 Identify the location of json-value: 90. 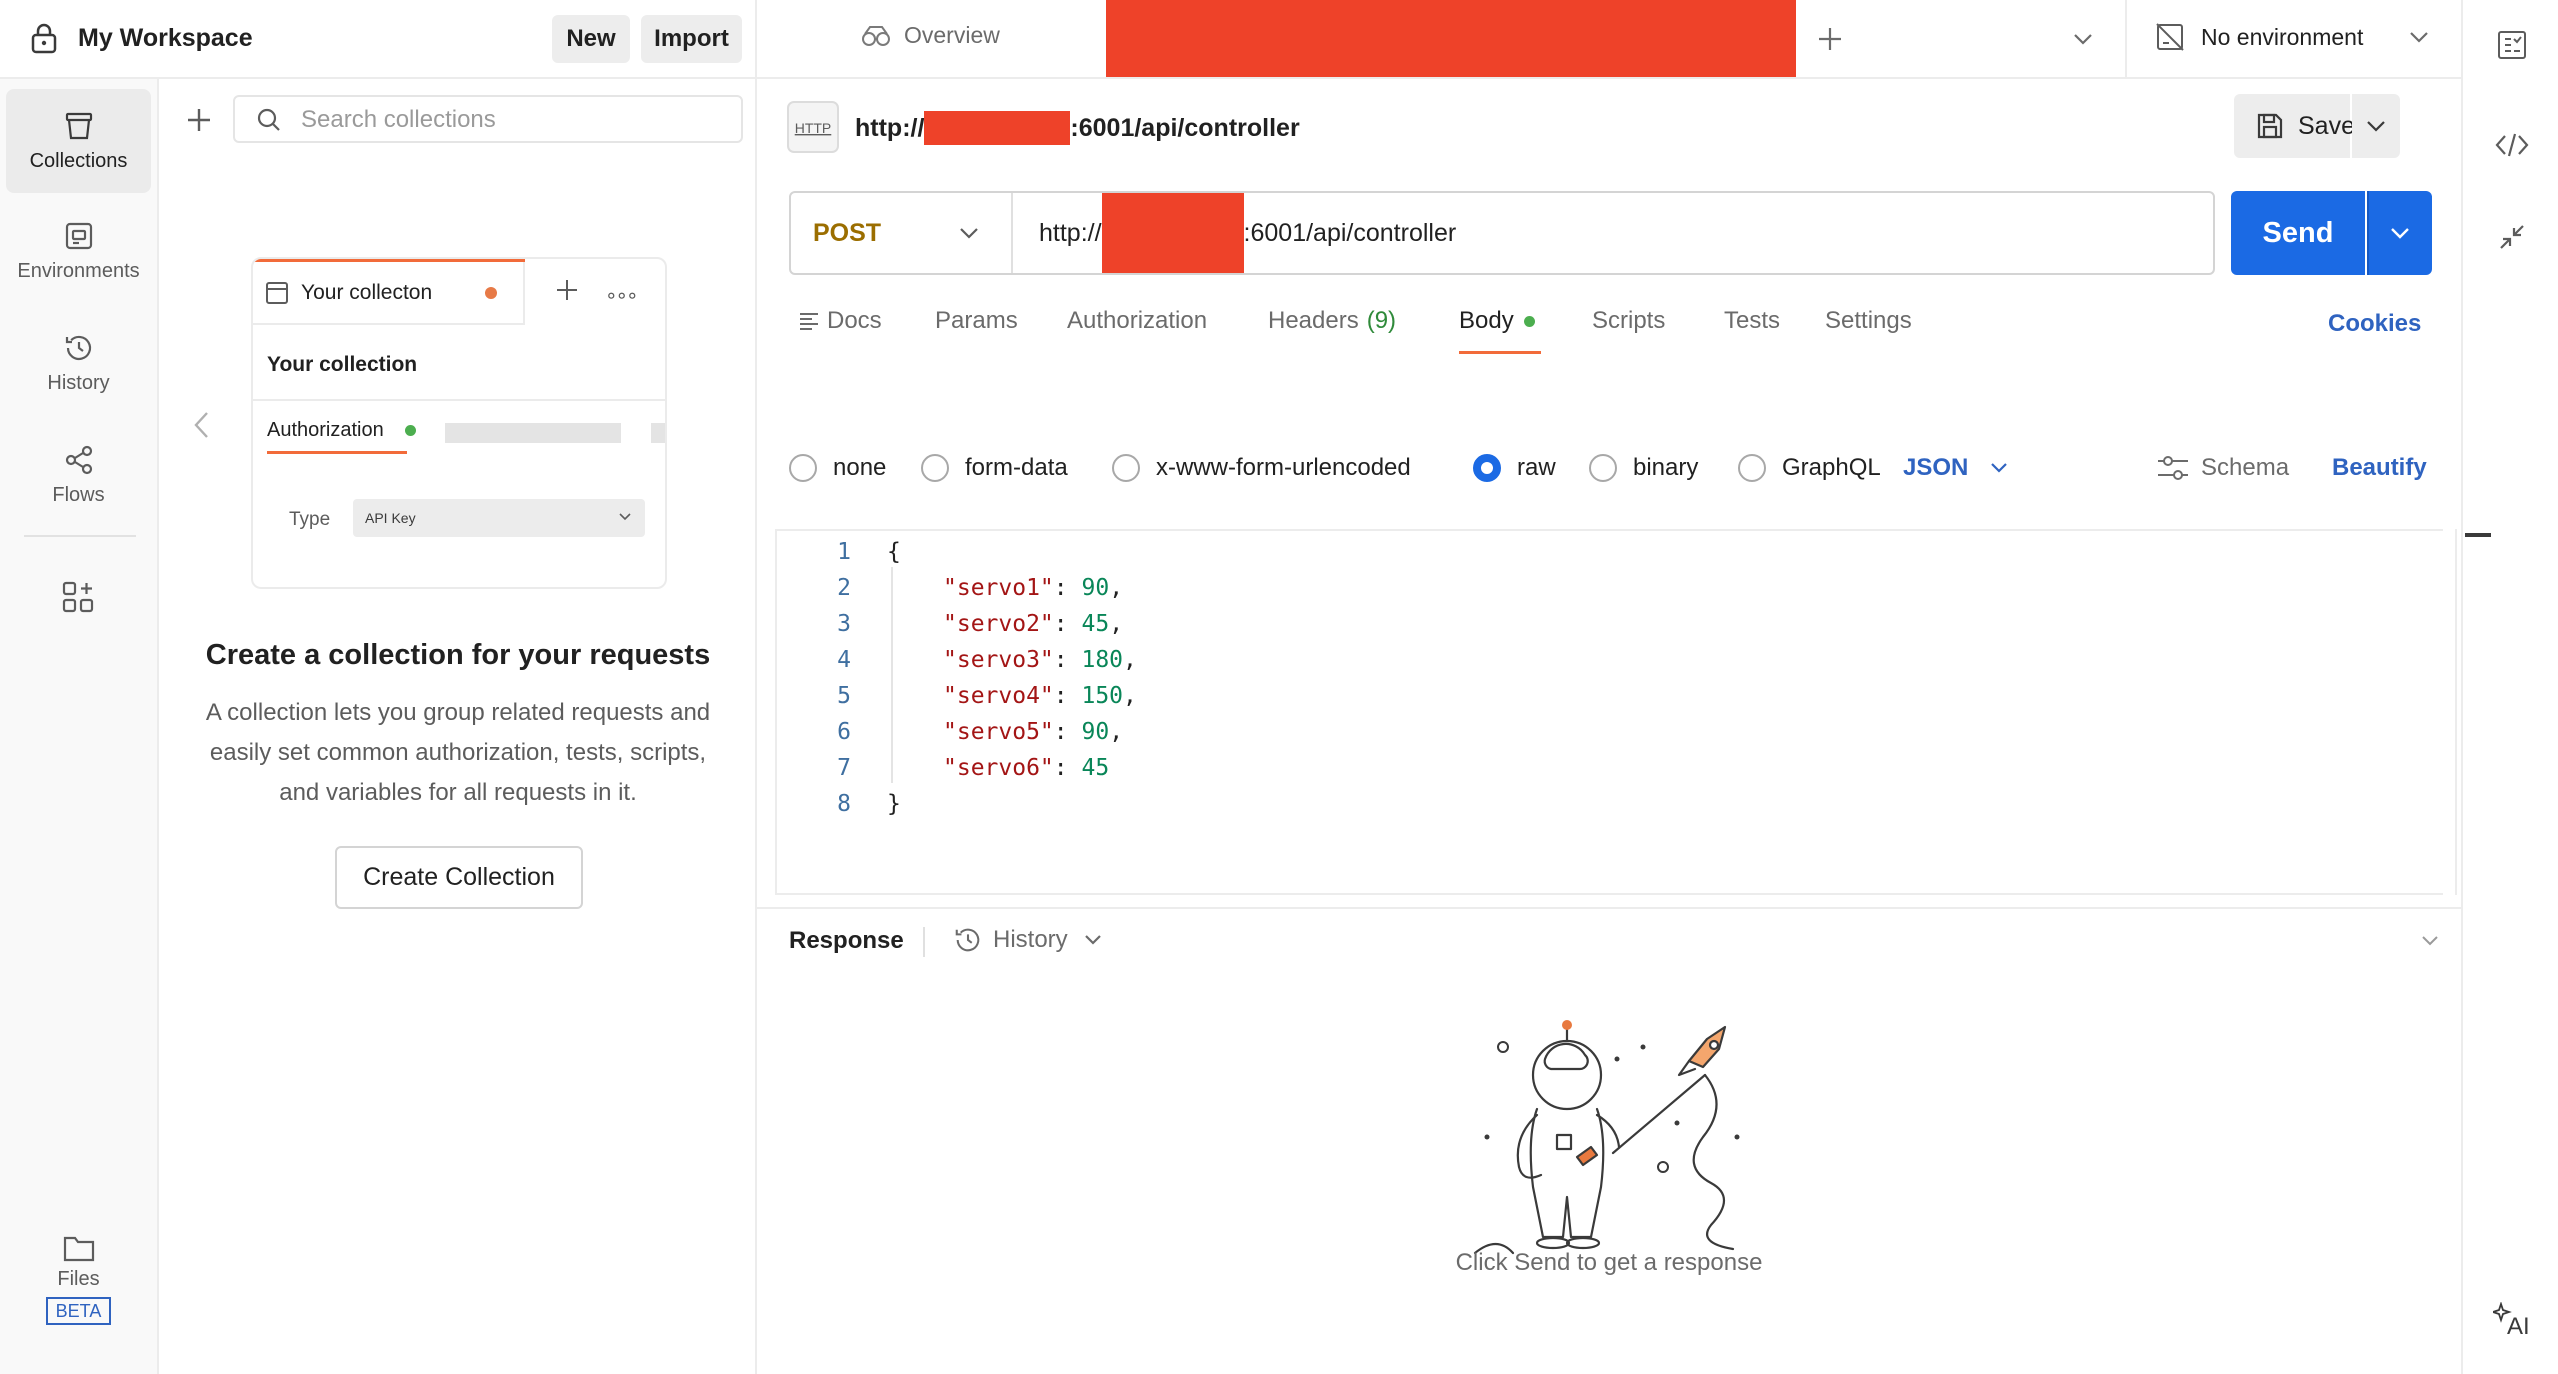
(1095, 588).